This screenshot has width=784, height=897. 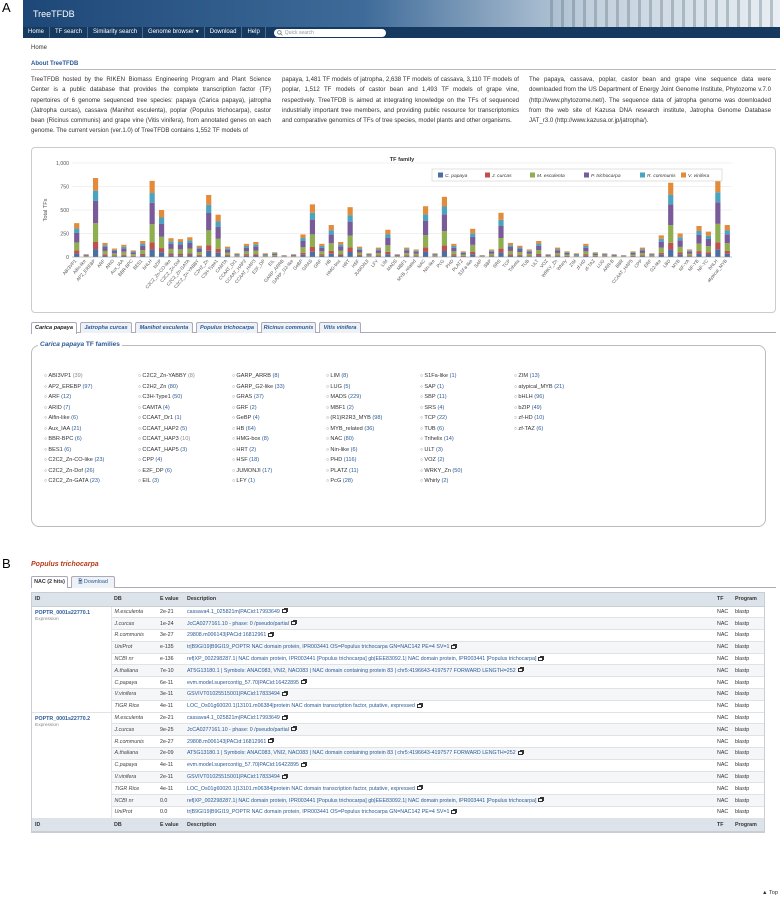 I want to click on tf-family-item: C2C2_Zn-CO-like (23), so click(x=91, y=462).